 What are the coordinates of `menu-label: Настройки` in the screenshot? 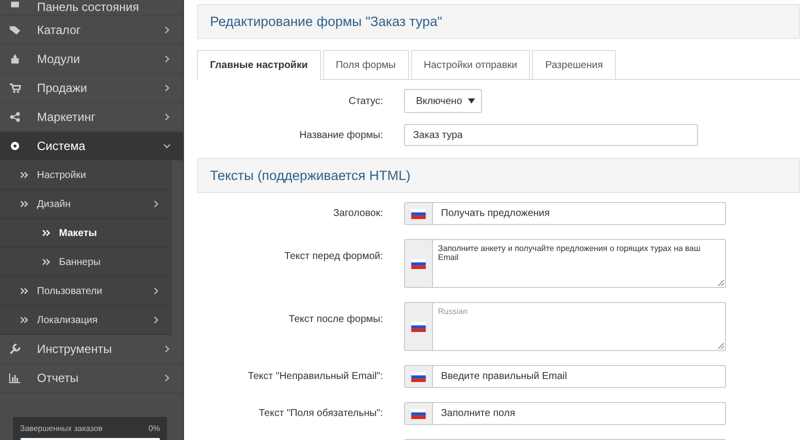 It's located at (62, 175).